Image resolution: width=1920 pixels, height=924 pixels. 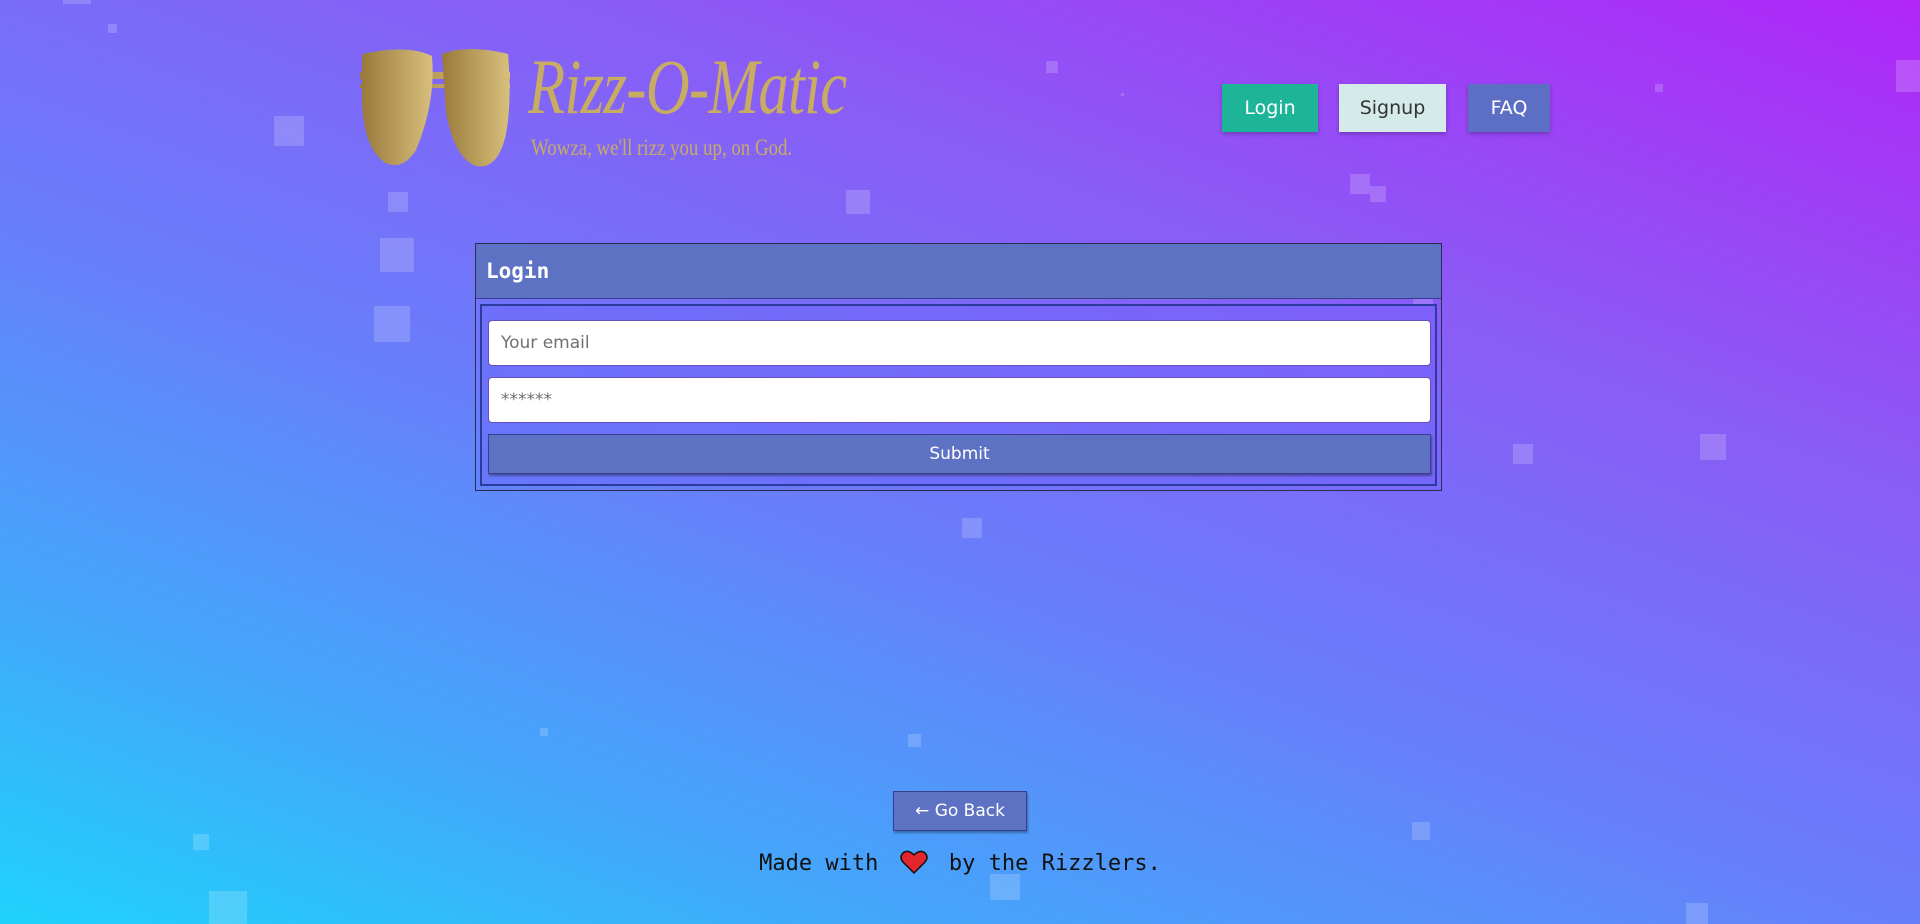 I want to click on submit-button: Submit, so click(x=959, y=454).